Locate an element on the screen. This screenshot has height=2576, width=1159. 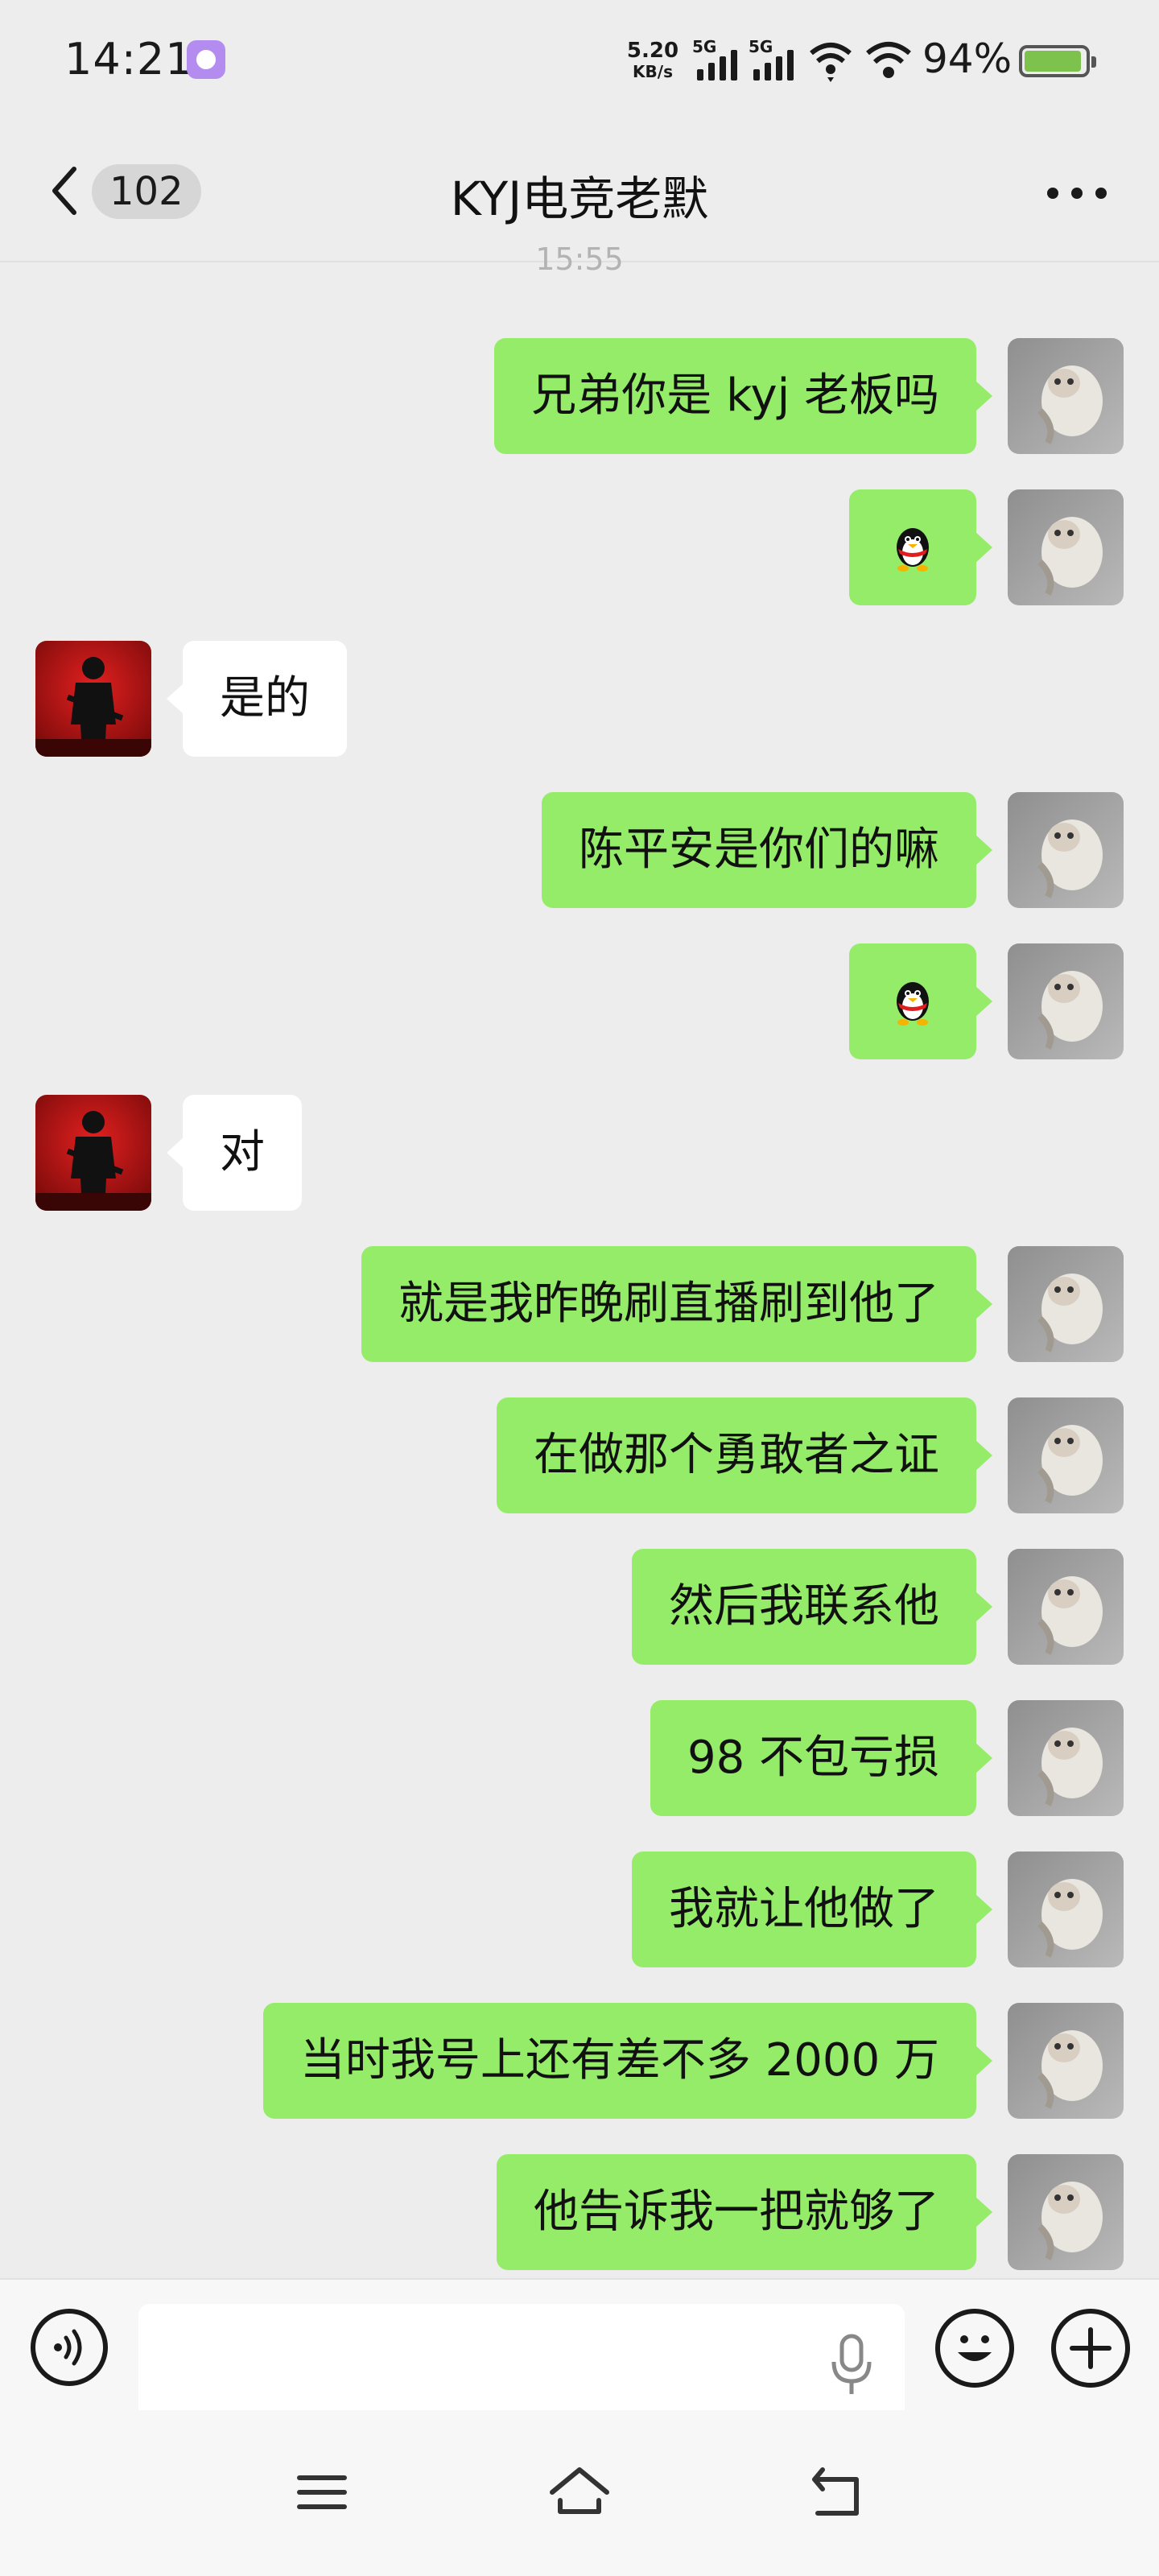
battery-icon is located at coordinates (1057, 61).